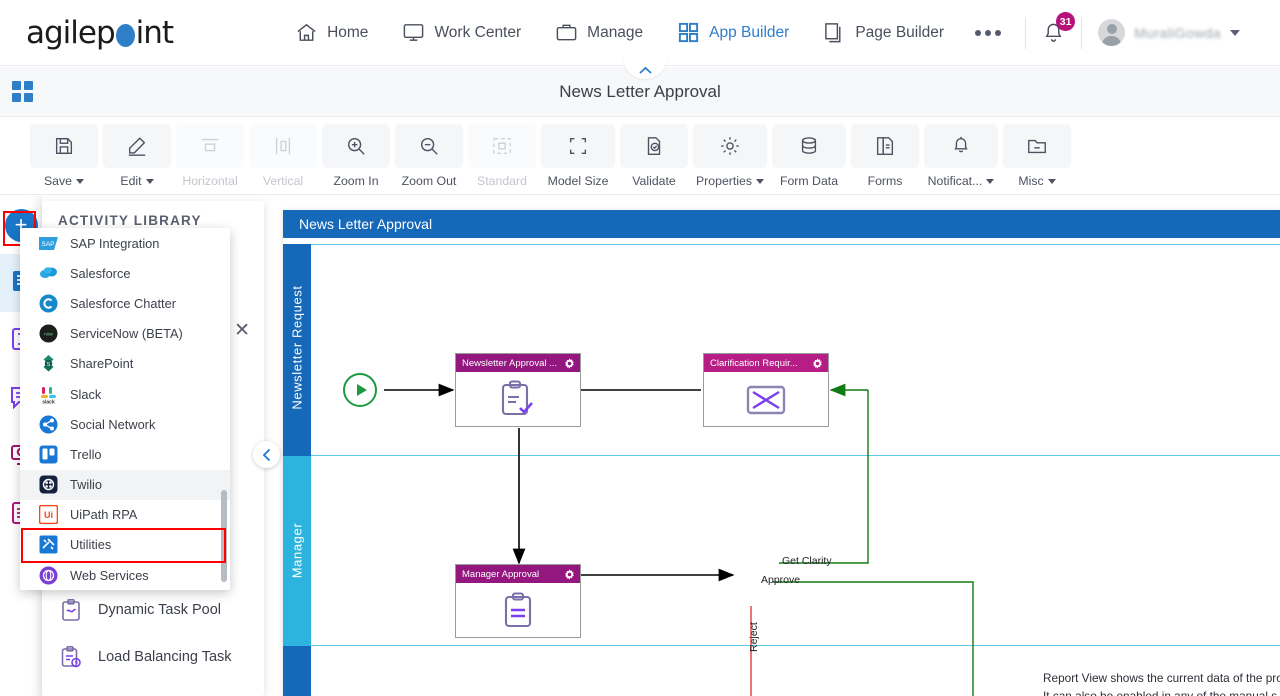 The height and width of the screenshot is (696, 1280). Describe the element at coordinates (100, 32) in the screenshot. I see `app-logo: agilep int` at that location.